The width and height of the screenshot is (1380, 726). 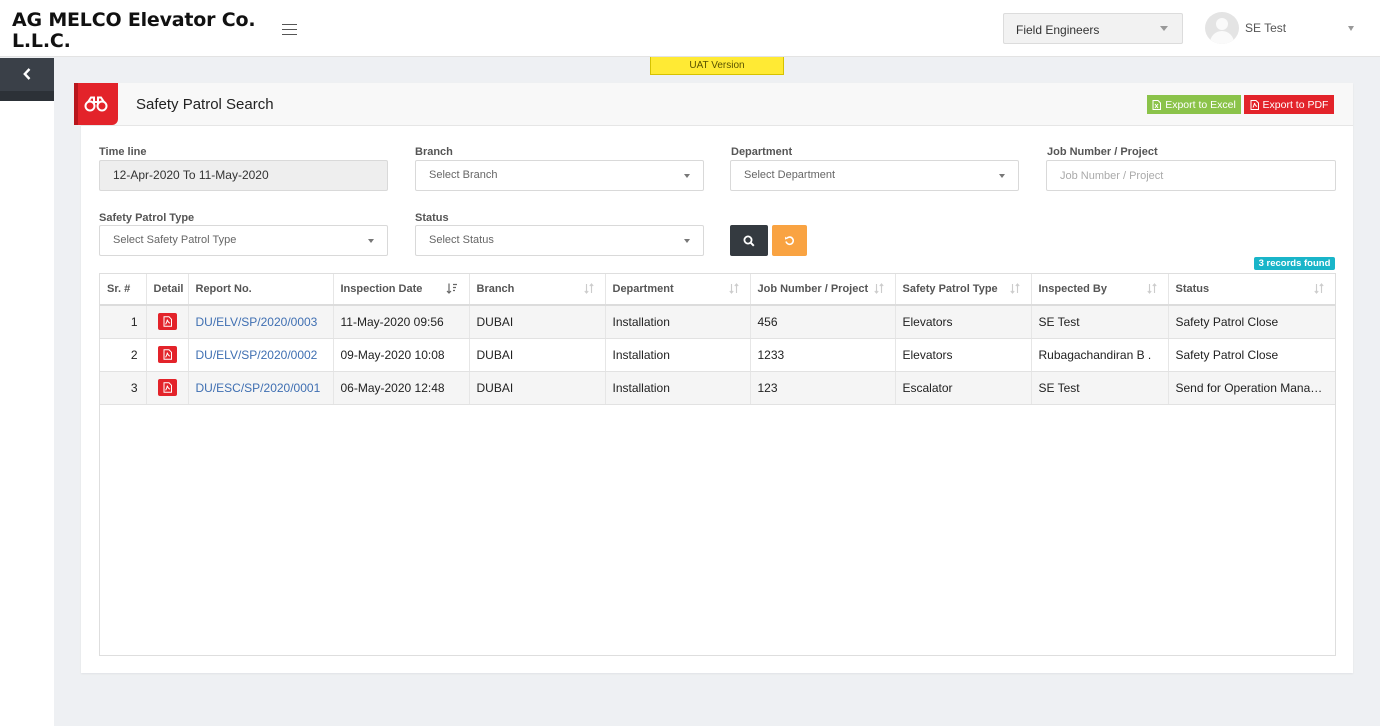 I want to click on column-header-label: Department, so click(x=643, y=289).